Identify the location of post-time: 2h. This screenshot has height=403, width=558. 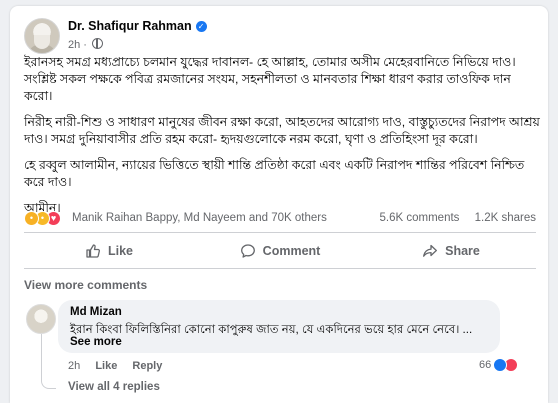
(74, 45).